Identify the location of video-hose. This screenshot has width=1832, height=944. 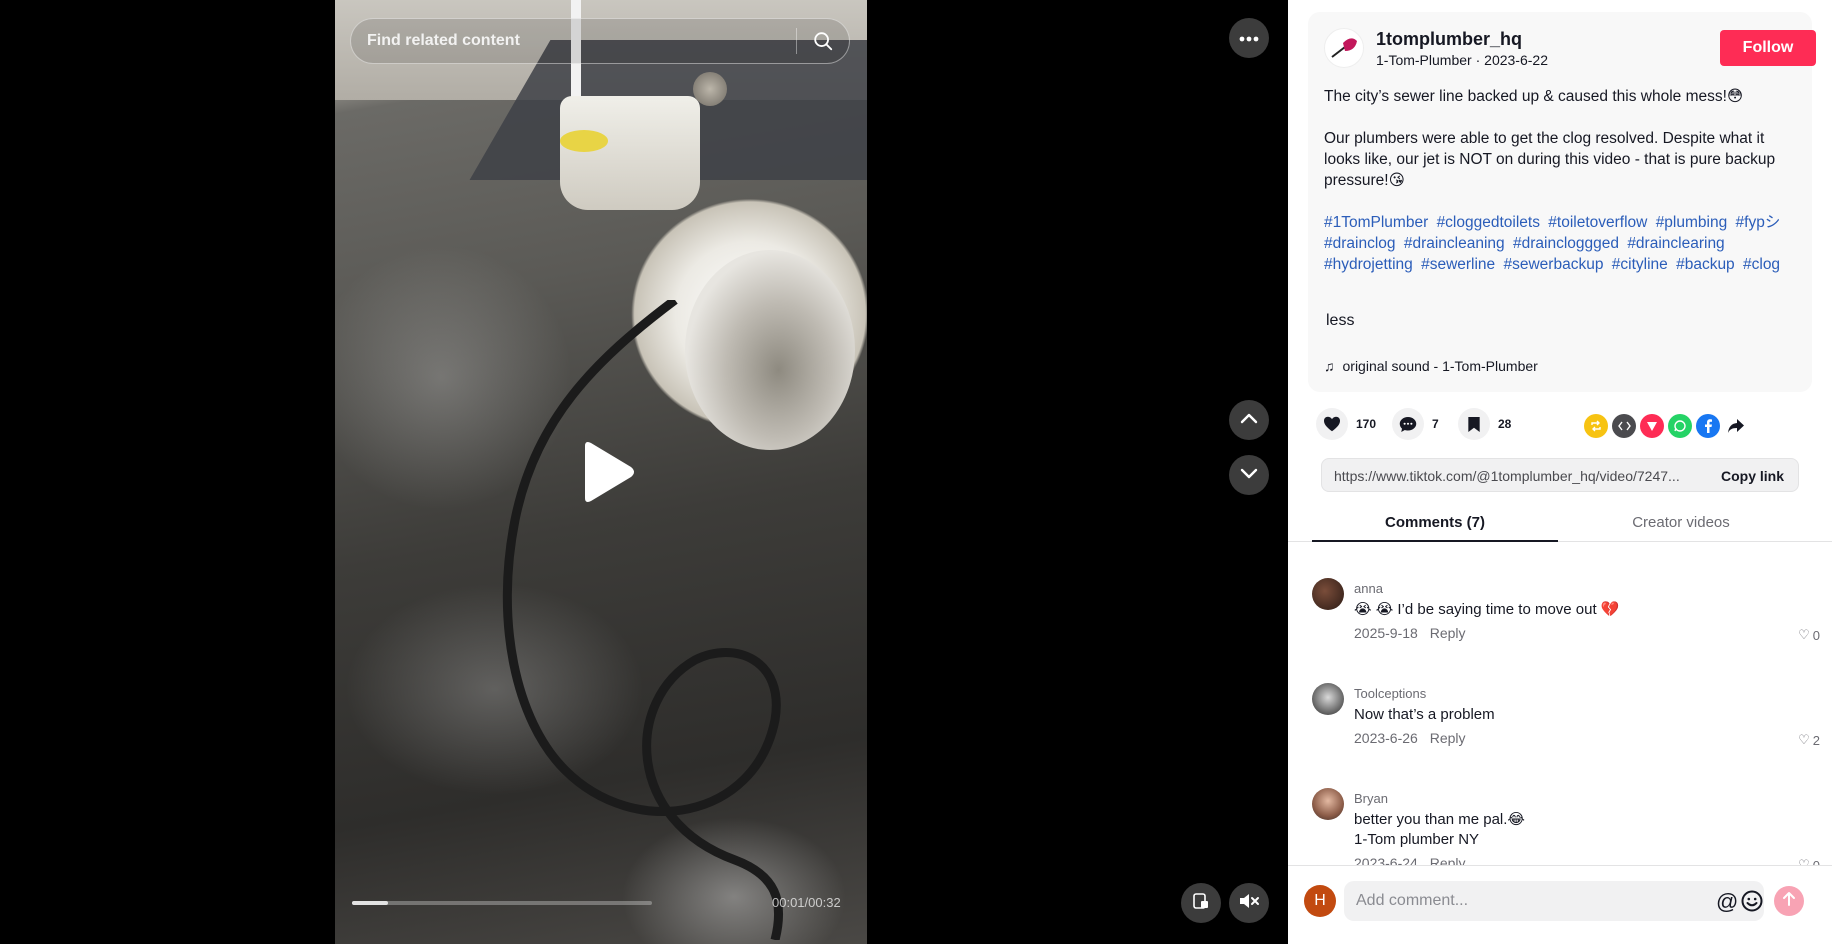
(643, 620).